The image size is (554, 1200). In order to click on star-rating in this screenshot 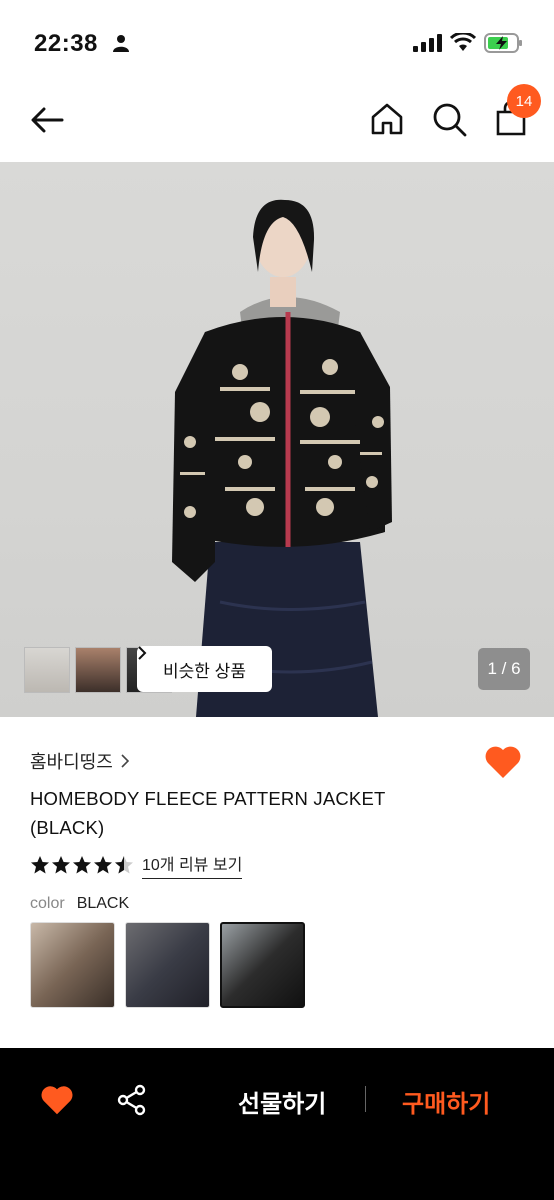, I will do `click(82, 865)`.